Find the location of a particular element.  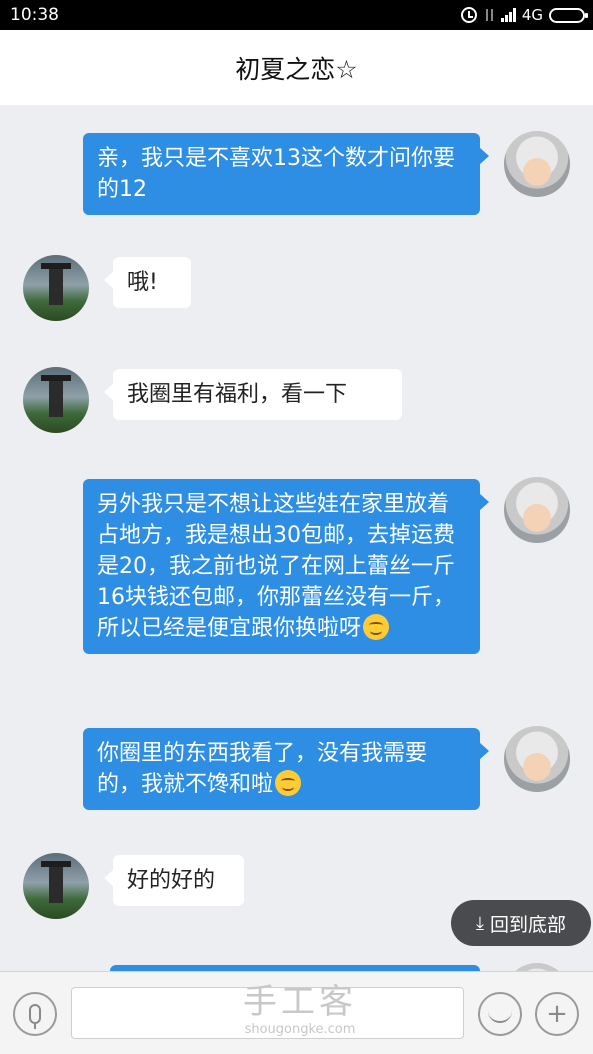

chat-header: 初夏之恋☆ is located at coordinates (296, 67).